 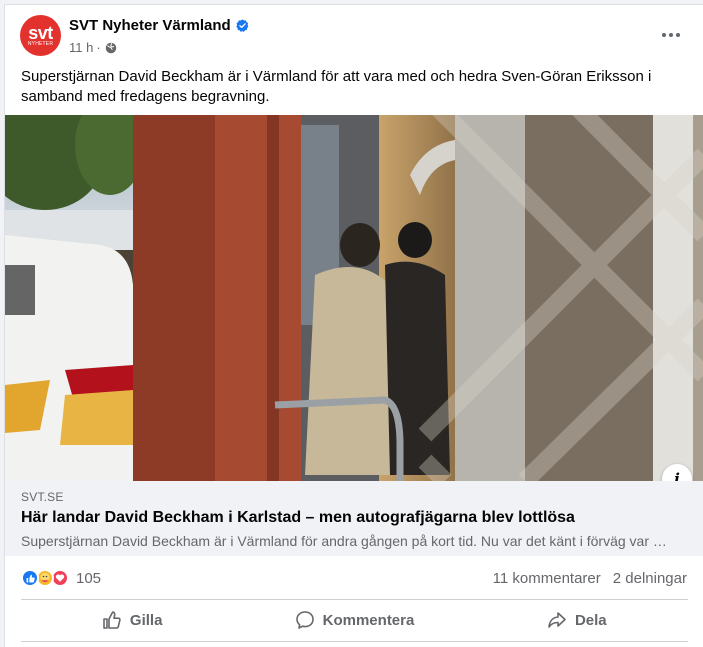 I want to click on avatar-logo-subtext: NYHETER, so click(x=40, y=43).